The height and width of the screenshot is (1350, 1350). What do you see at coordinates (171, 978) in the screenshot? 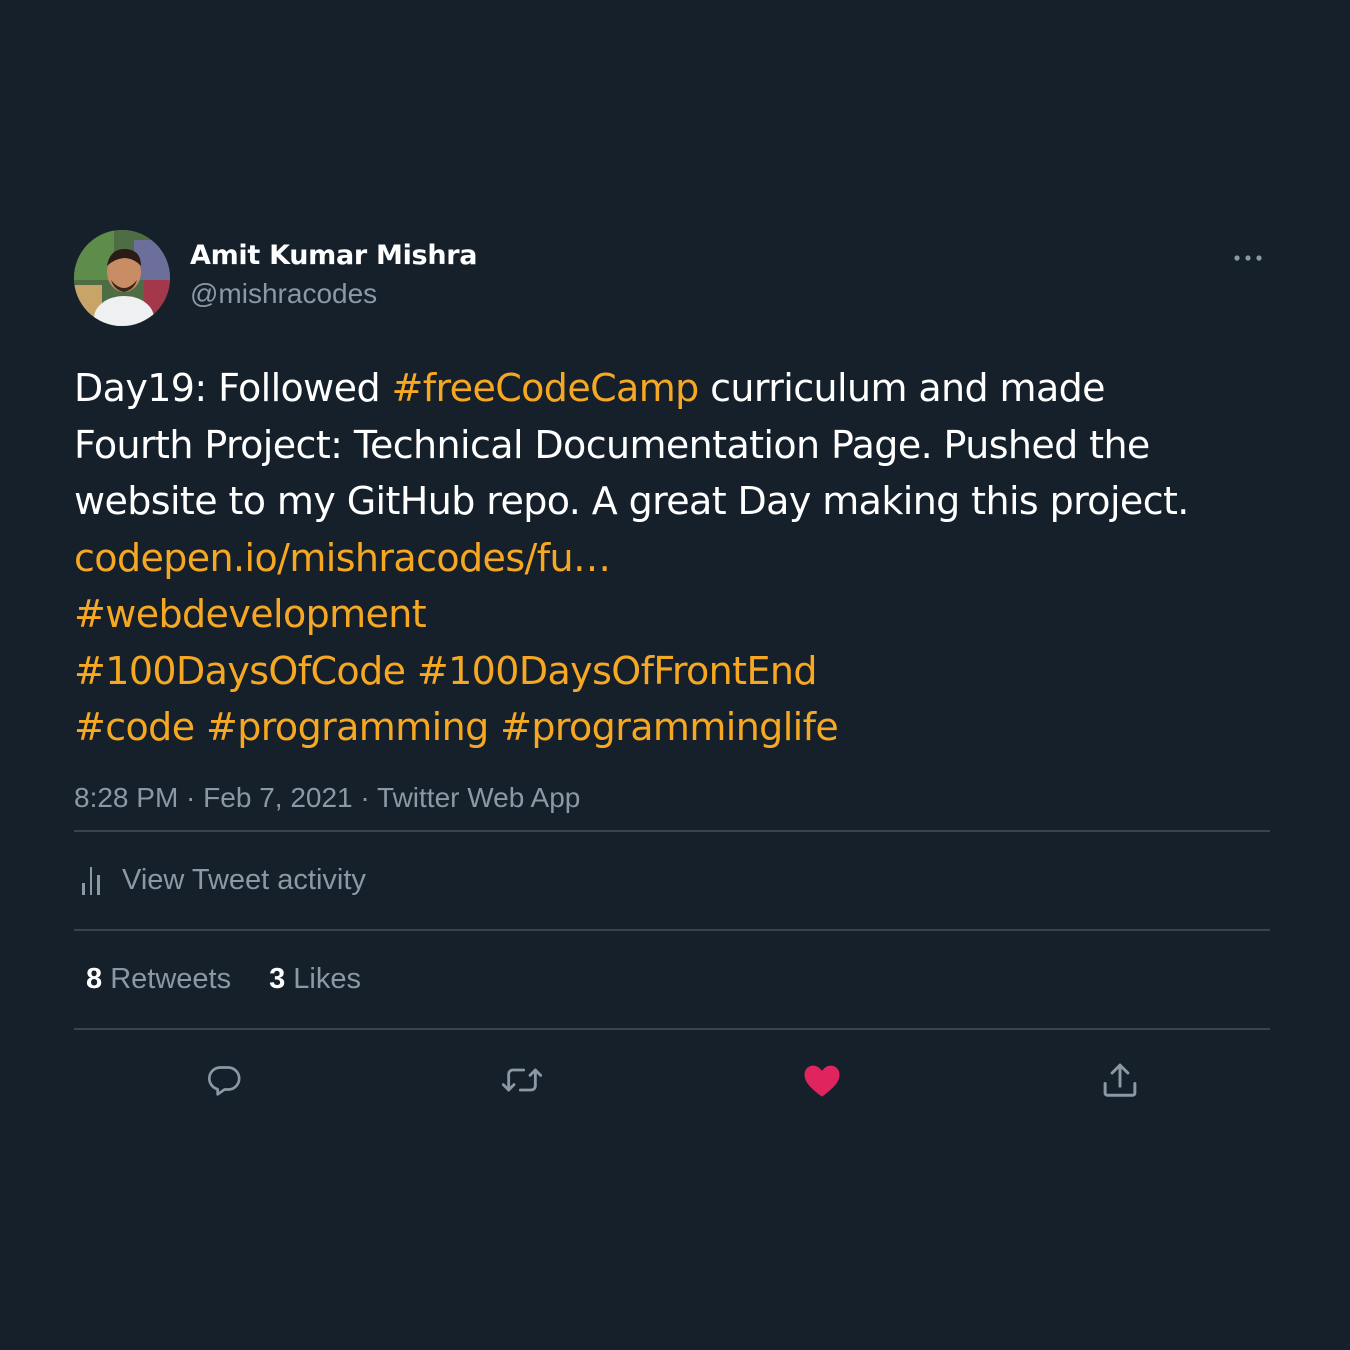
I see `retweets-label: Retweets` at bounding box center [171, 978].